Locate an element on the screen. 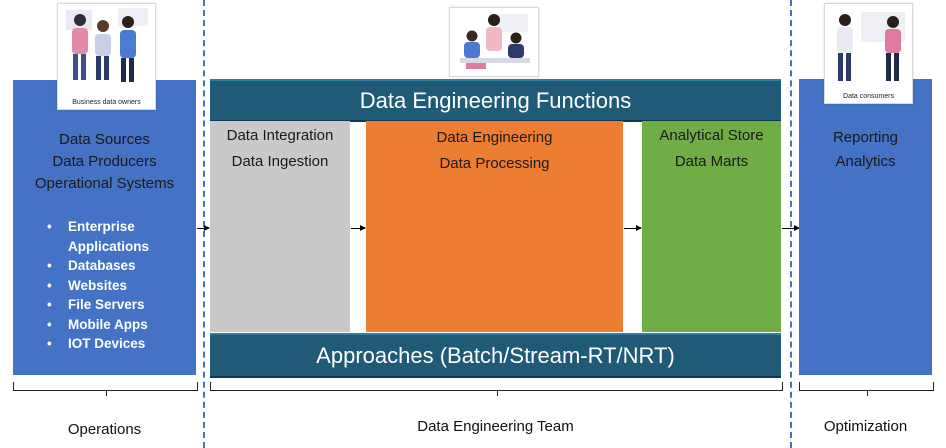 The height and width of the screenshot is (448, 946). consumers-illustration-icon is located at coordinates (871, 46).